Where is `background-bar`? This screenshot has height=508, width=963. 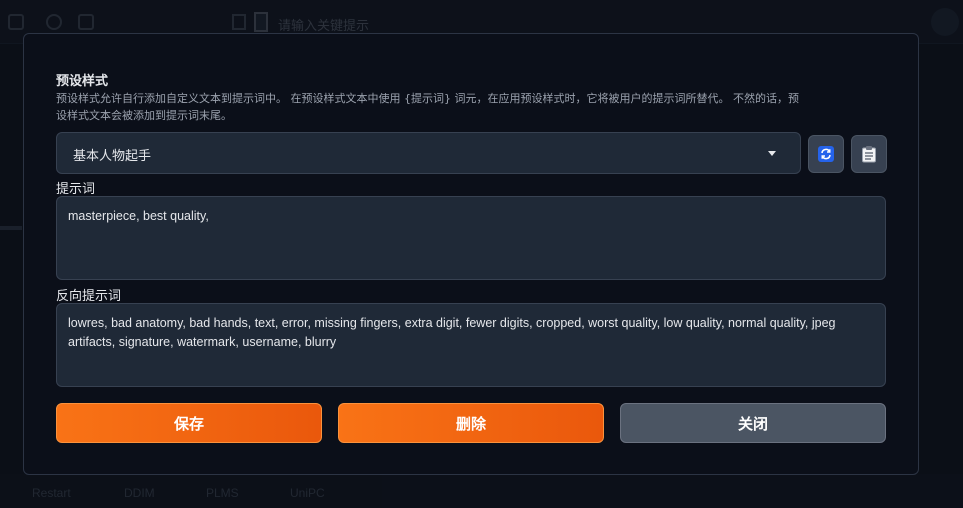 background-bar is located at coordinates (11, 228).